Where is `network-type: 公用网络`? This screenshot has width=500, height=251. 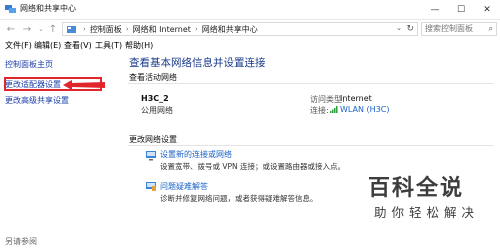 network-type: 公用网络 is located at coordinates (157, 110).